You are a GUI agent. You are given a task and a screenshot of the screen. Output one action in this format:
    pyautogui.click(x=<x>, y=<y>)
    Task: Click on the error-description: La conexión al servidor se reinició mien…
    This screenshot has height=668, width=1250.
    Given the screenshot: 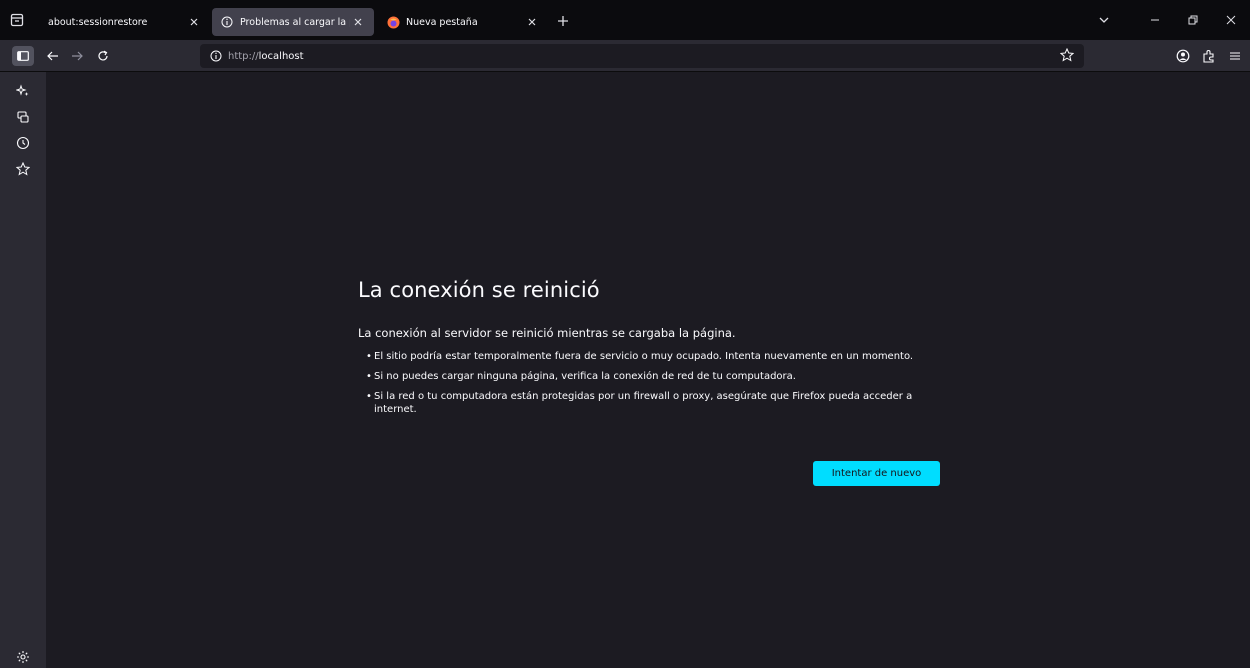 What is the action you would take?
    pyautogui.click(x=547, y=333)
    